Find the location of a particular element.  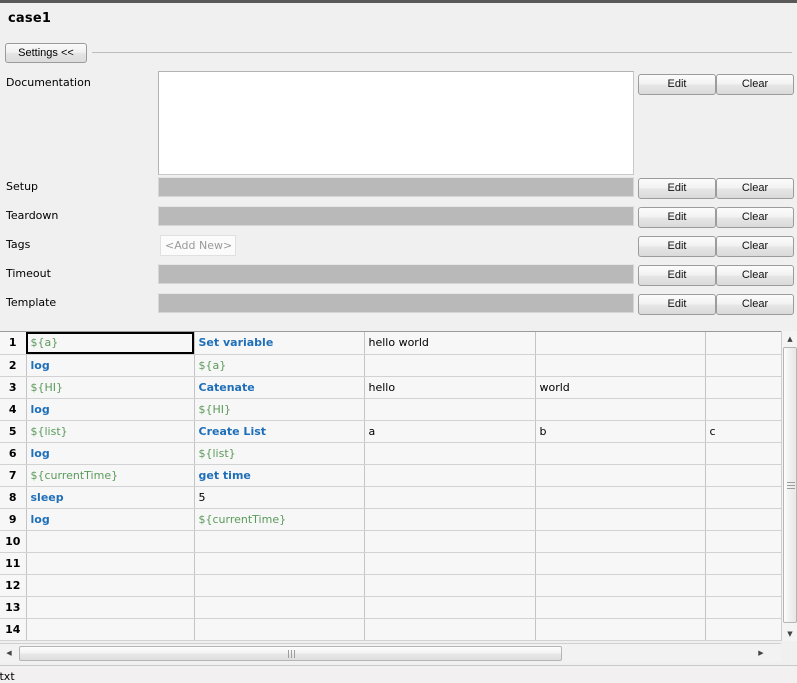

row-number-cell: 11 is located at coordinates (13, 563).